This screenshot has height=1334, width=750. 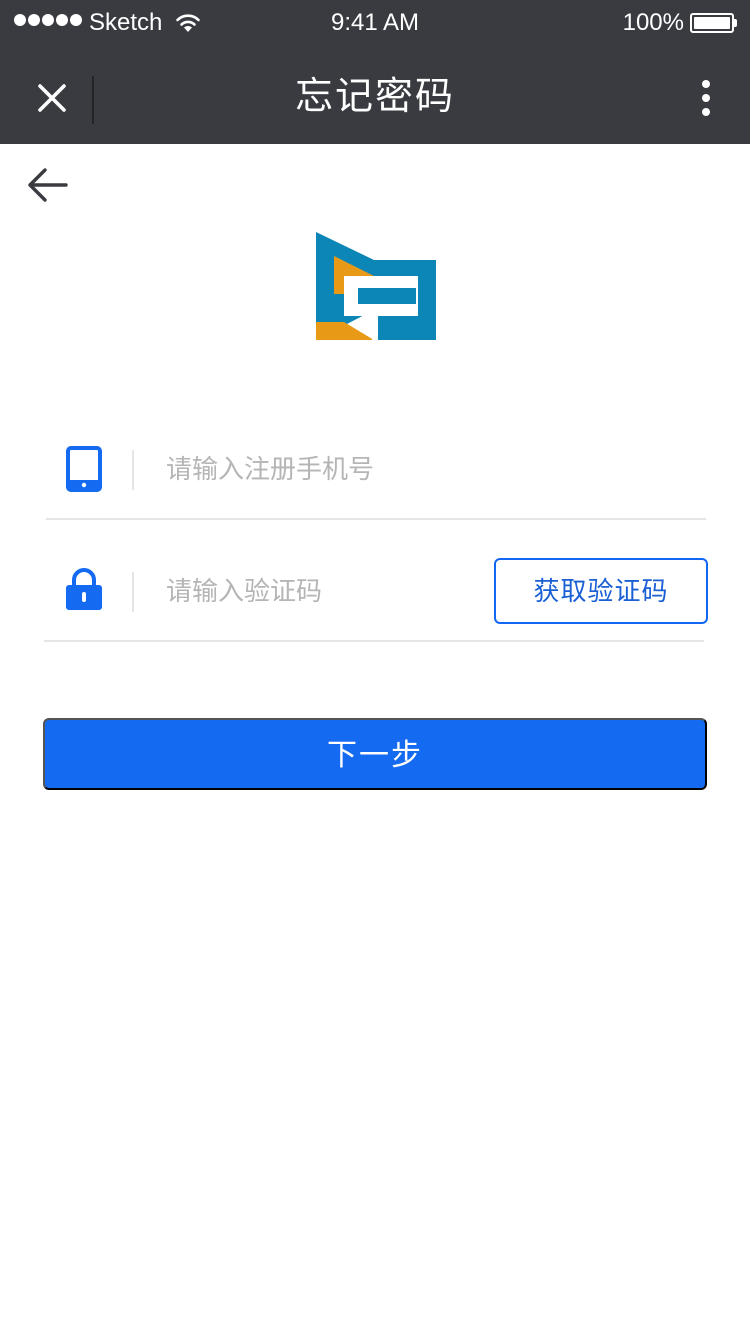 What do you see at coordinates (52, 98) in the screenshot?
I see `close-icon` at bounding box center [52, 98].